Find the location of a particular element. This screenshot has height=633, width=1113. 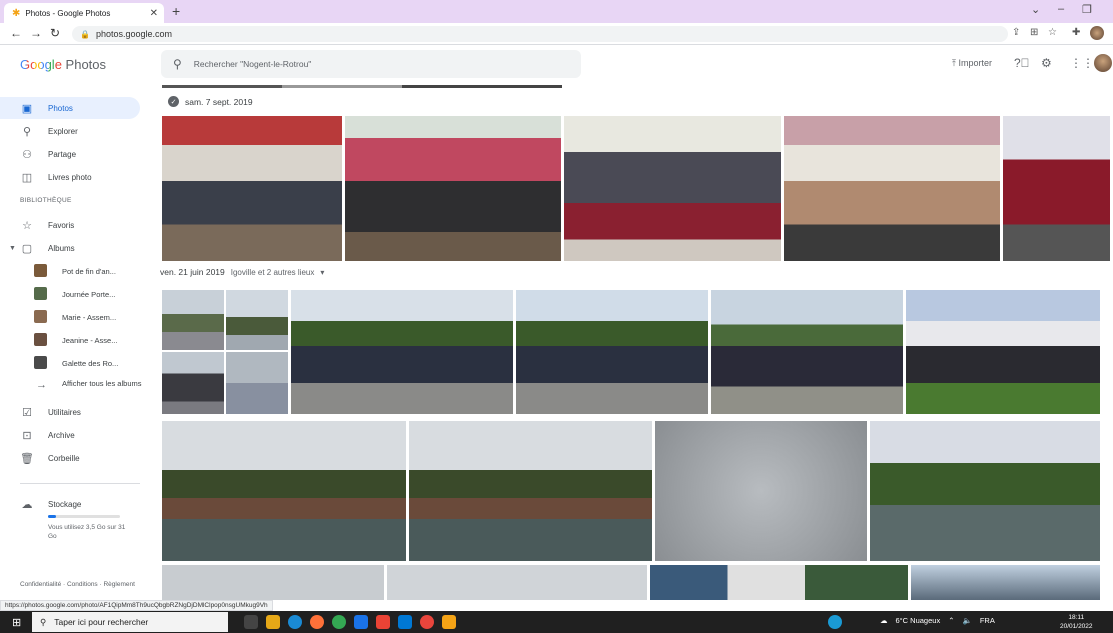

google-photos-favicon-icon: ✱ is located at coordinates (16, 13).